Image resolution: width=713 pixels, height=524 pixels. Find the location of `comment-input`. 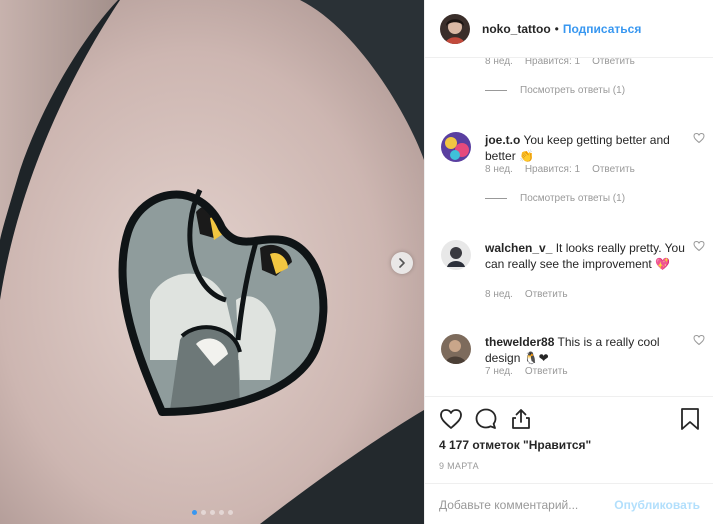

comment-input is located at coordinates (527, 504).